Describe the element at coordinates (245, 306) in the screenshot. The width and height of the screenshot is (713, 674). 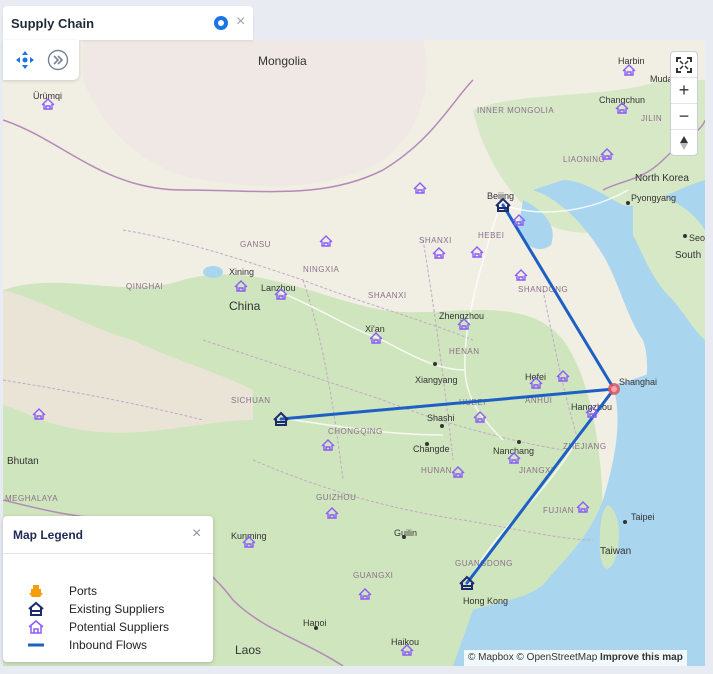
I see `country-label-china: China` at that location.